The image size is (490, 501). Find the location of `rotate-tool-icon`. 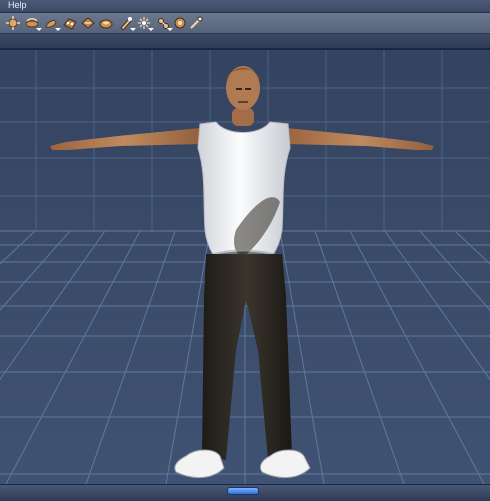

rotate-tool-icon is located at coordinates (13, 23).